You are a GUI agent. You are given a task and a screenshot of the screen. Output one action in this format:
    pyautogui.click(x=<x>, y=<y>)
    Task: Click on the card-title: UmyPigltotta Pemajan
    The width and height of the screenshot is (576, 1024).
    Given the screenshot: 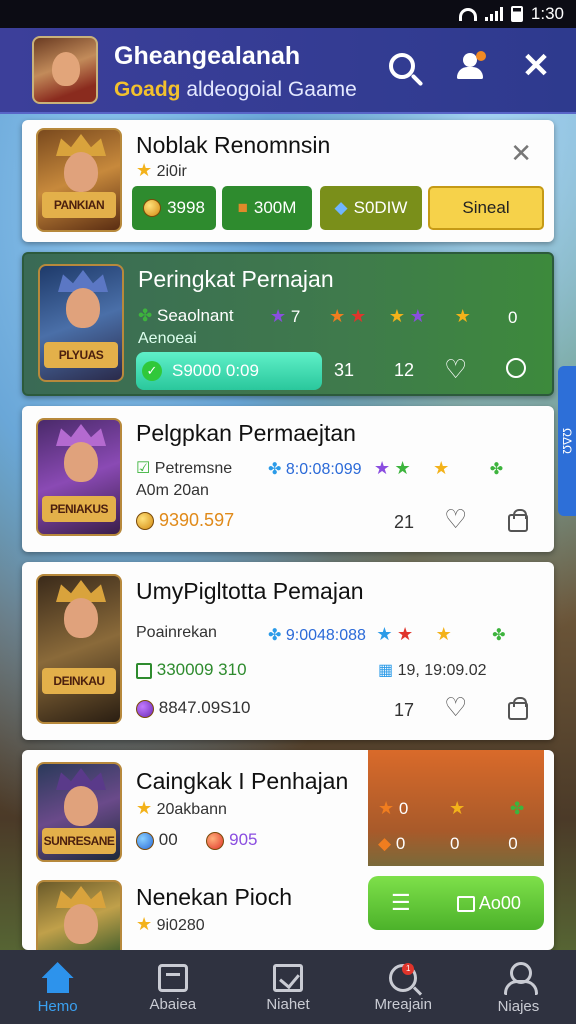 What is the action you would take?
    pyautogui.click(x=250, y=591)
    